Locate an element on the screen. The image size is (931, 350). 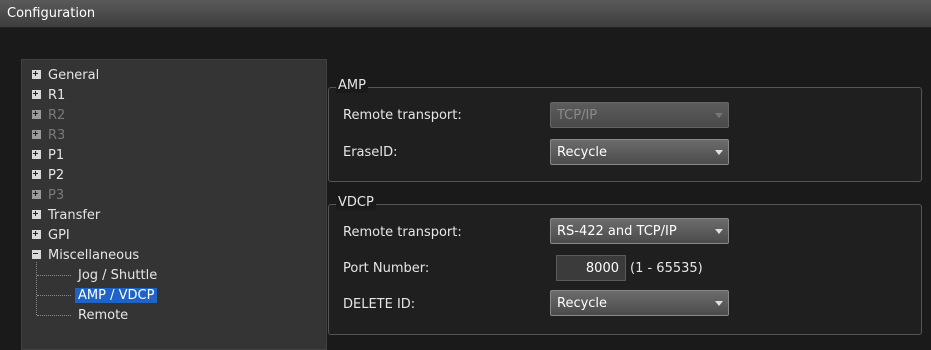
amp-remote-transport-dropdown: TCP/IP is located at coordinates (639, 115).